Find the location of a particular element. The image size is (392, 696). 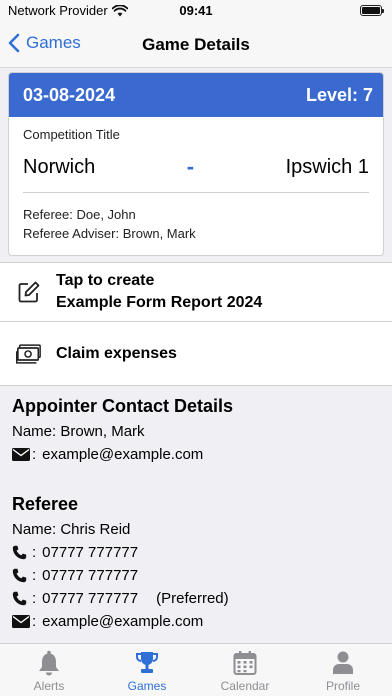

tab-calendar-label: Calendar is located at coordinates (245, 686).